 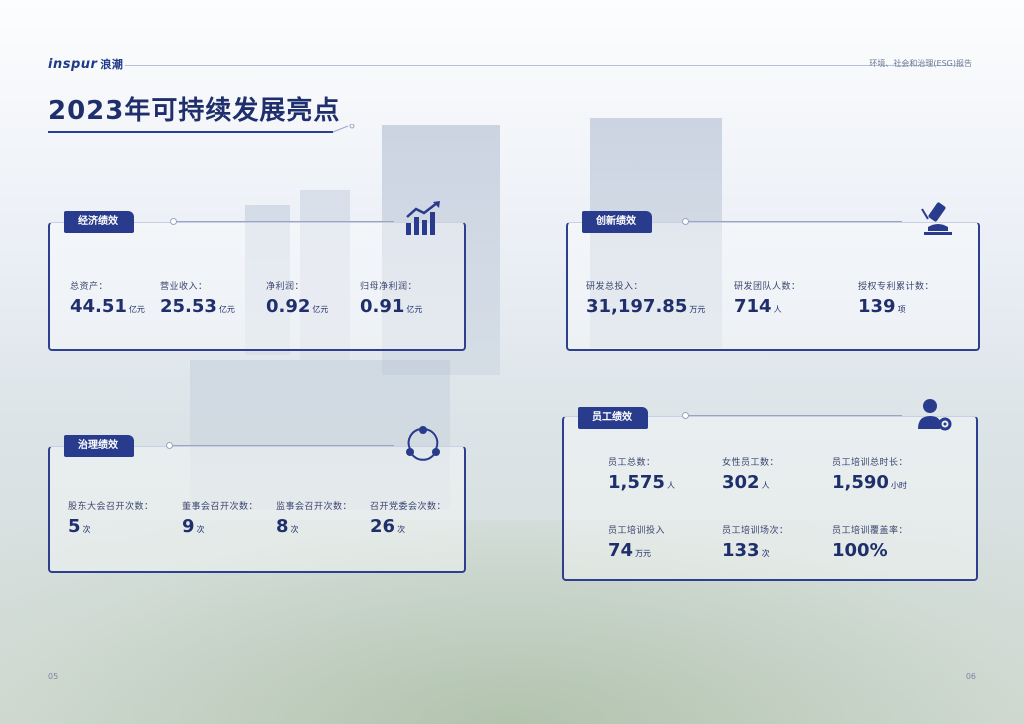 I want to click on metric-revenue: 营业收入： 25.53 亿元, so click(x=197, y=298).